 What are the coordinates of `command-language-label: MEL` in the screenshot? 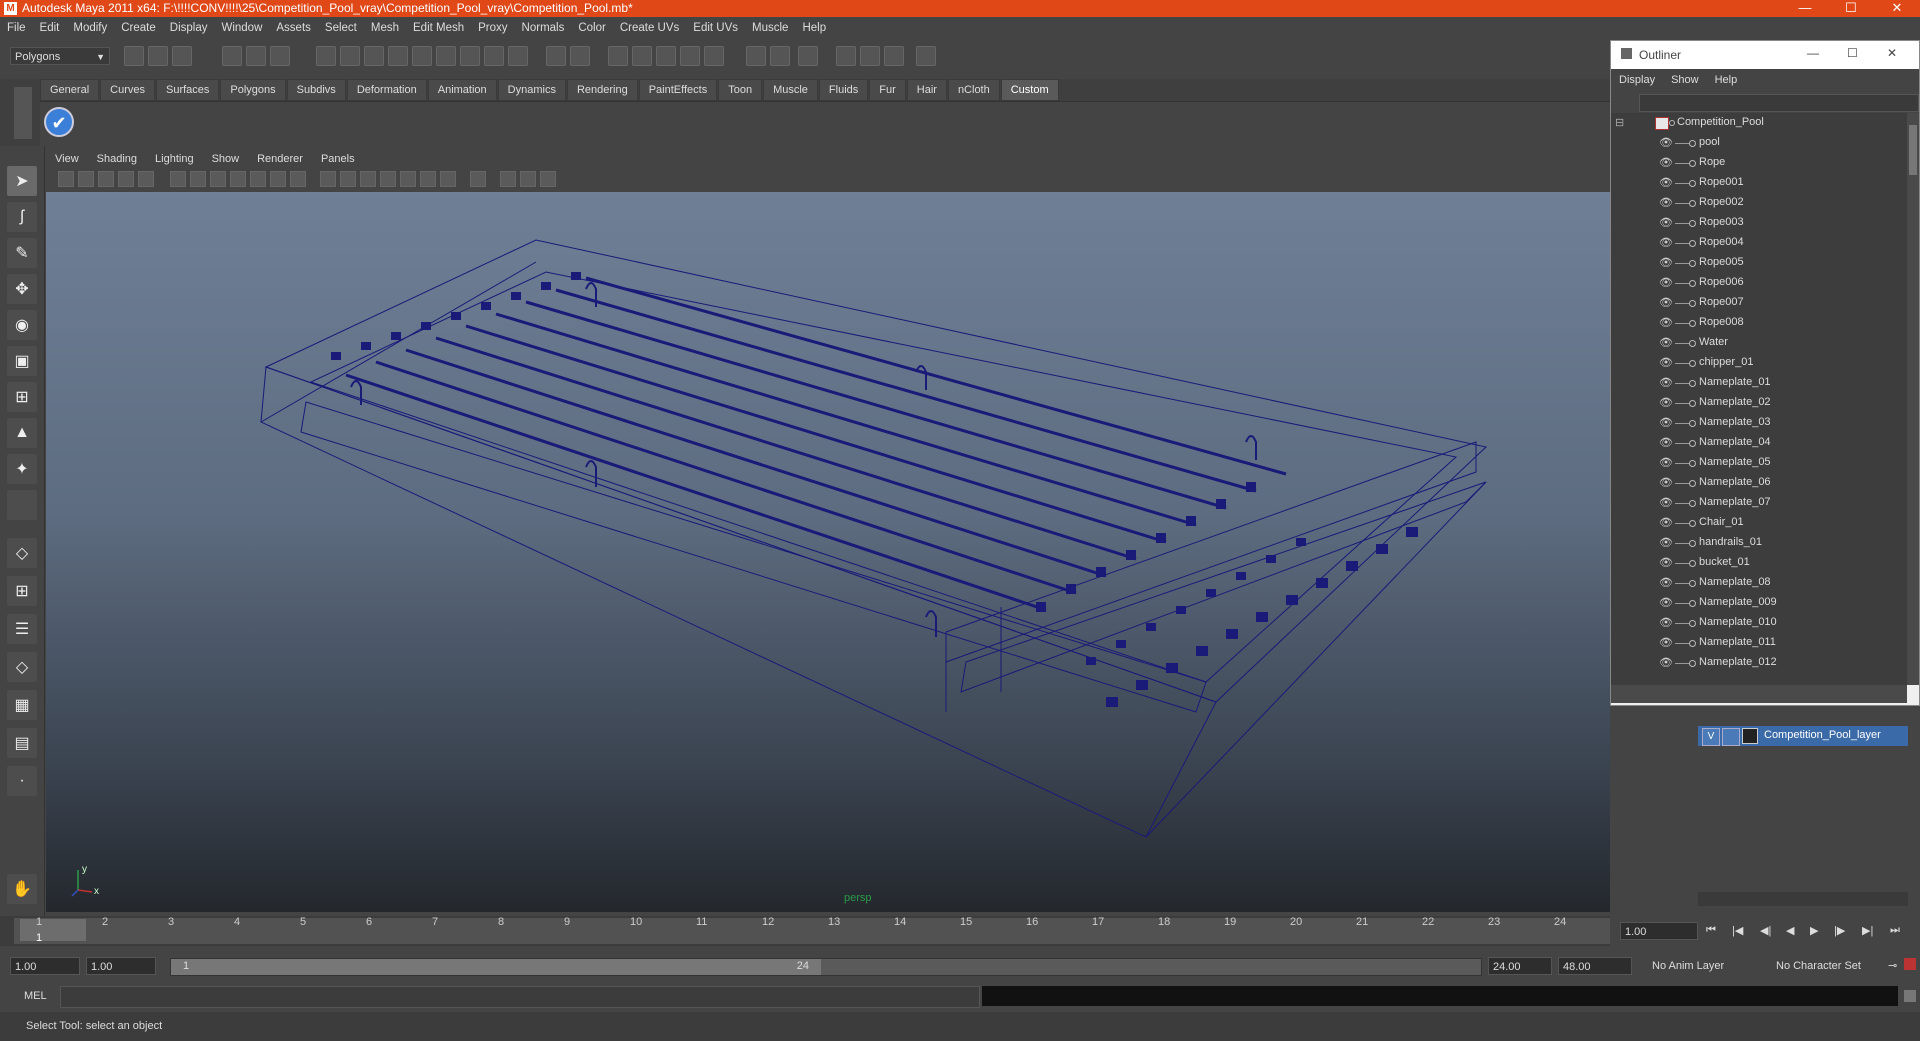 It's located at (35, 996).